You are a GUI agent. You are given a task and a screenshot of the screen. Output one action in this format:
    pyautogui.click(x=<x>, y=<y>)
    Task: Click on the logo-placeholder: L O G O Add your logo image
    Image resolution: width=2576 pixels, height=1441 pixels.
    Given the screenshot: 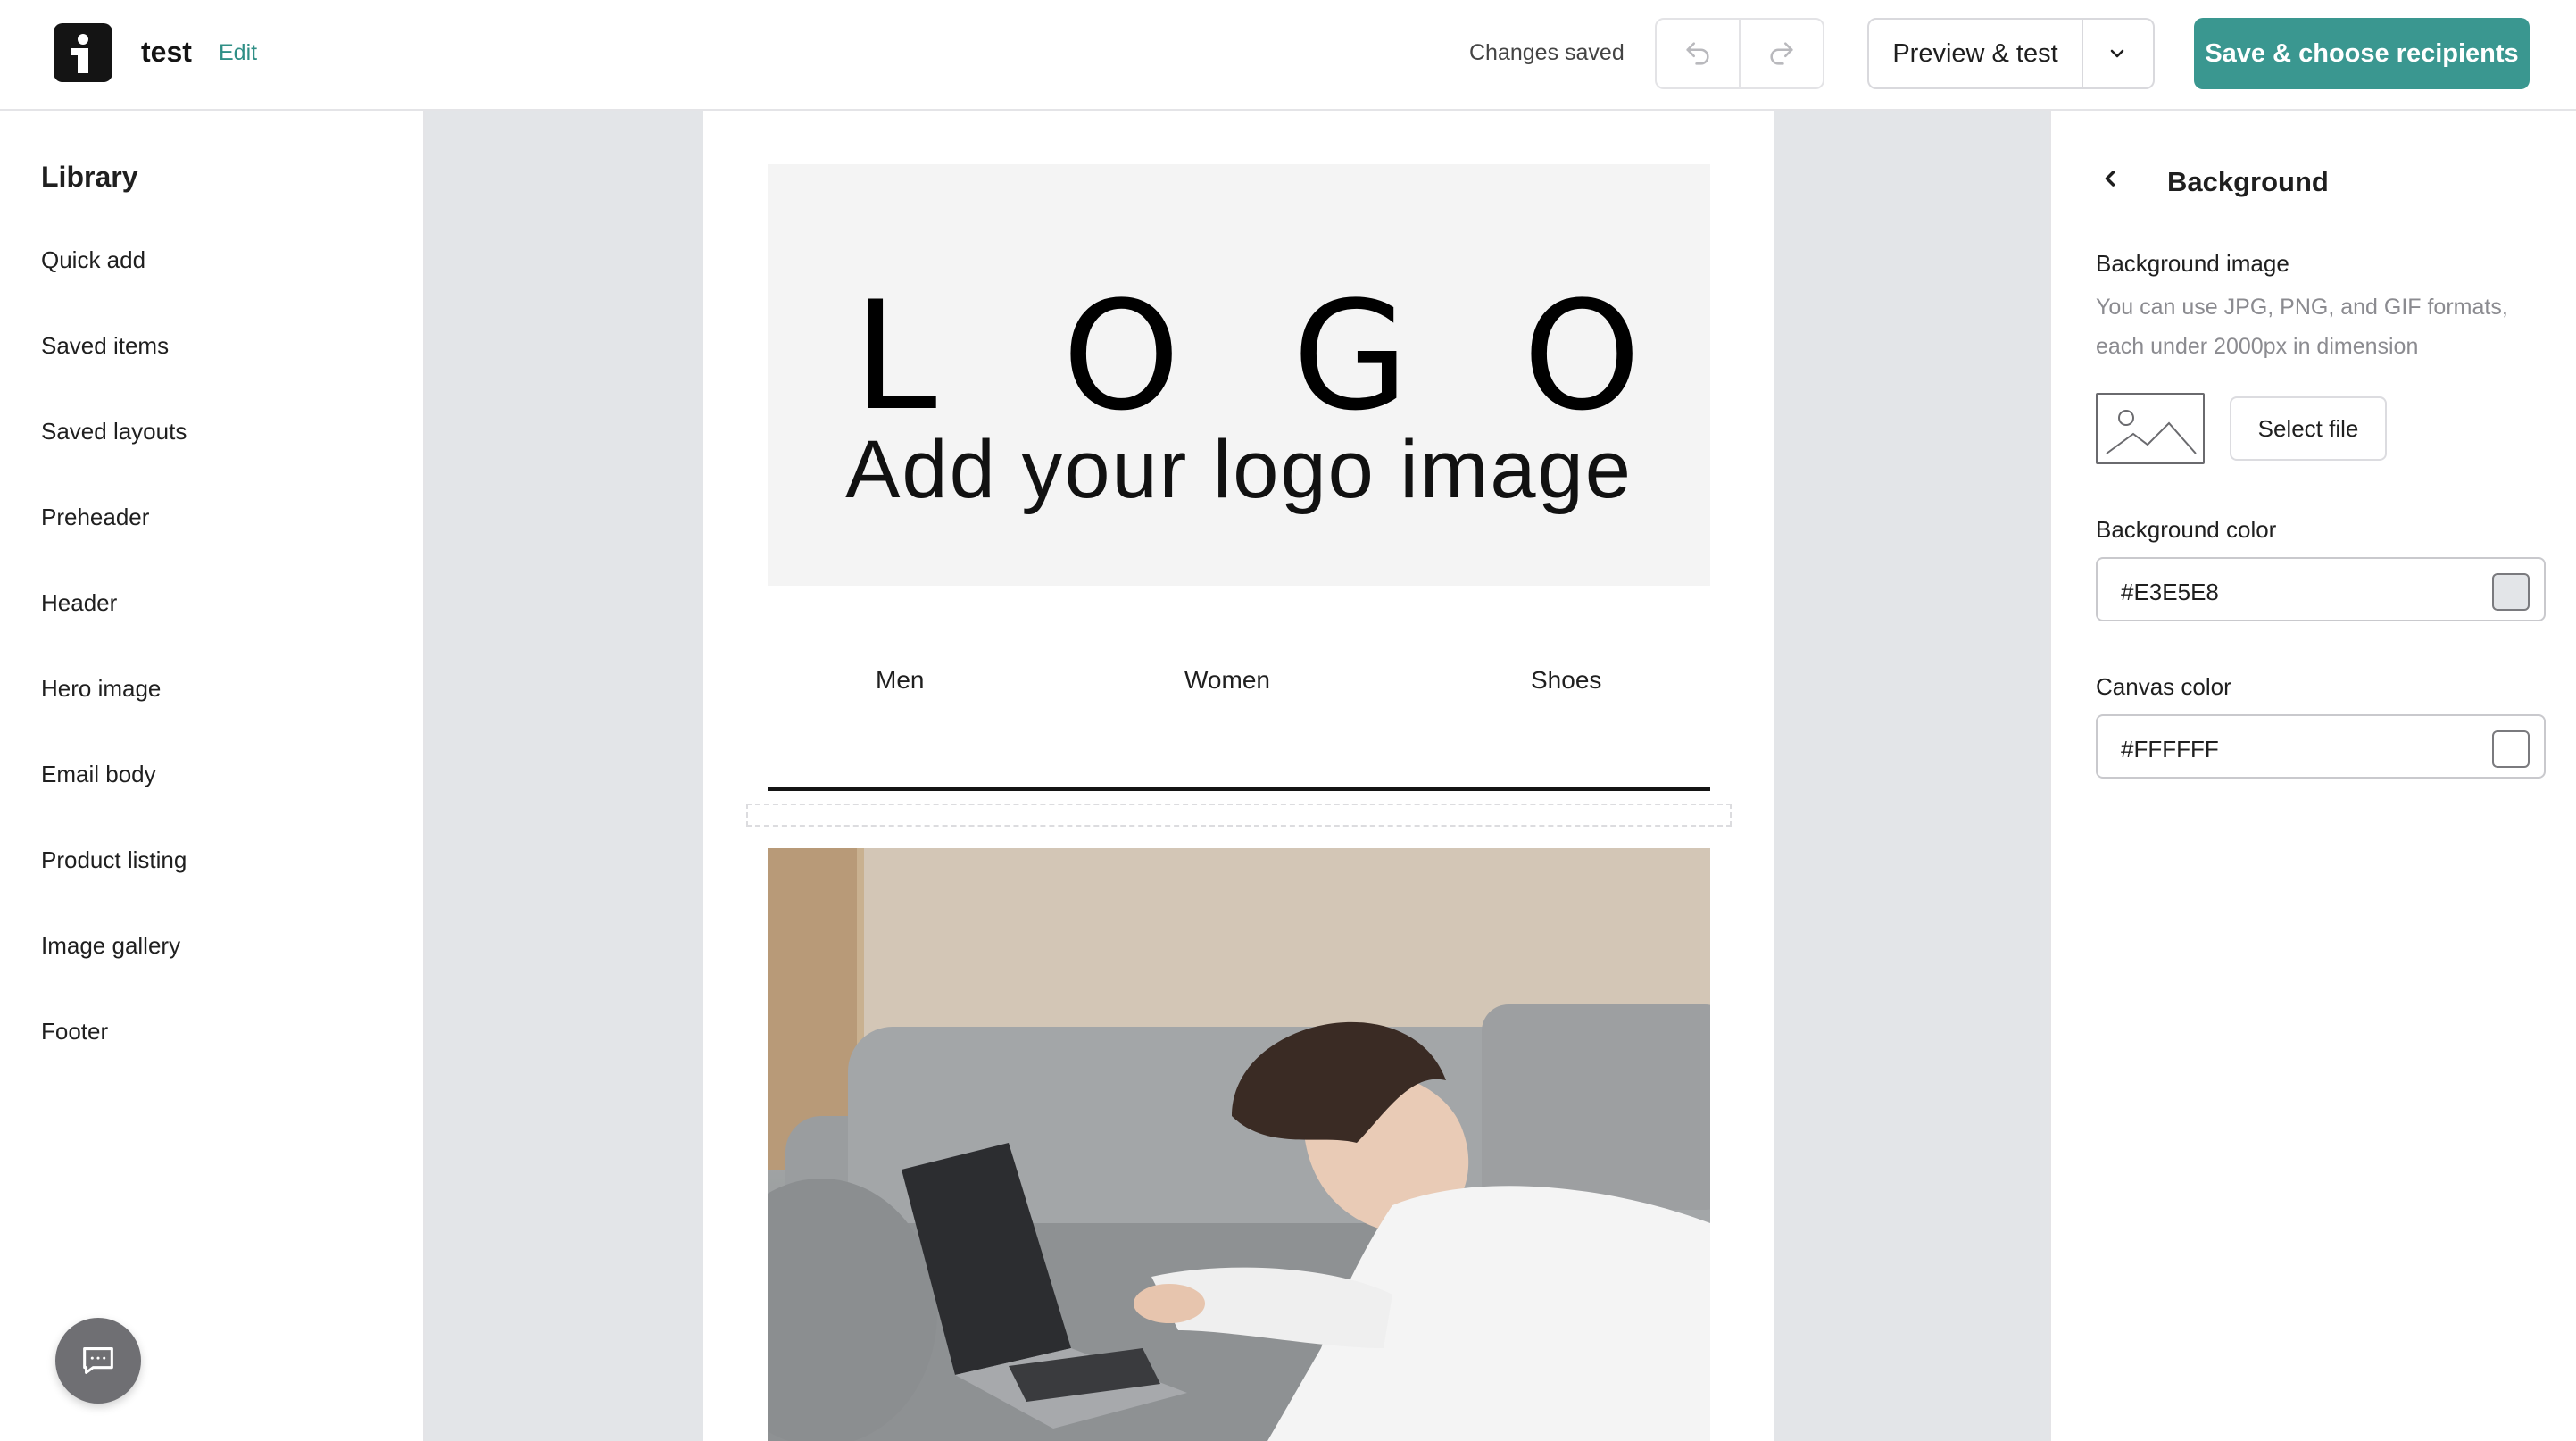 What is the action you would take?
    pyautogui.click(x=1239, y=375)
    